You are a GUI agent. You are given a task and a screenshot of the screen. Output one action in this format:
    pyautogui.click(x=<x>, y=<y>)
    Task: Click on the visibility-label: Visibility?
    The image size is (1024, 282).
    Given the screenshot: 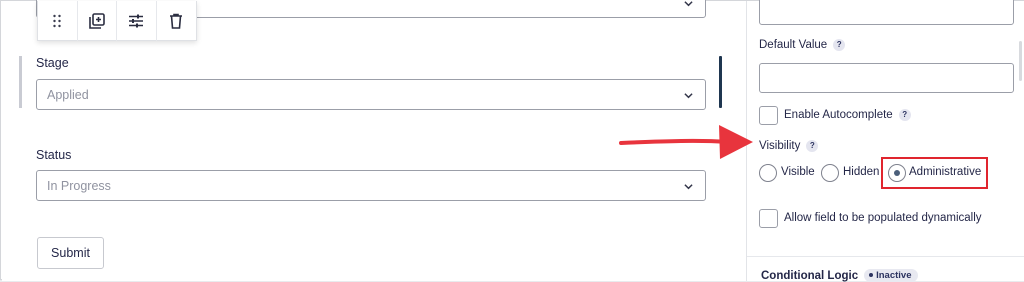 What is the action you would take?
    pyautogui.click(x=789, y=146)
    